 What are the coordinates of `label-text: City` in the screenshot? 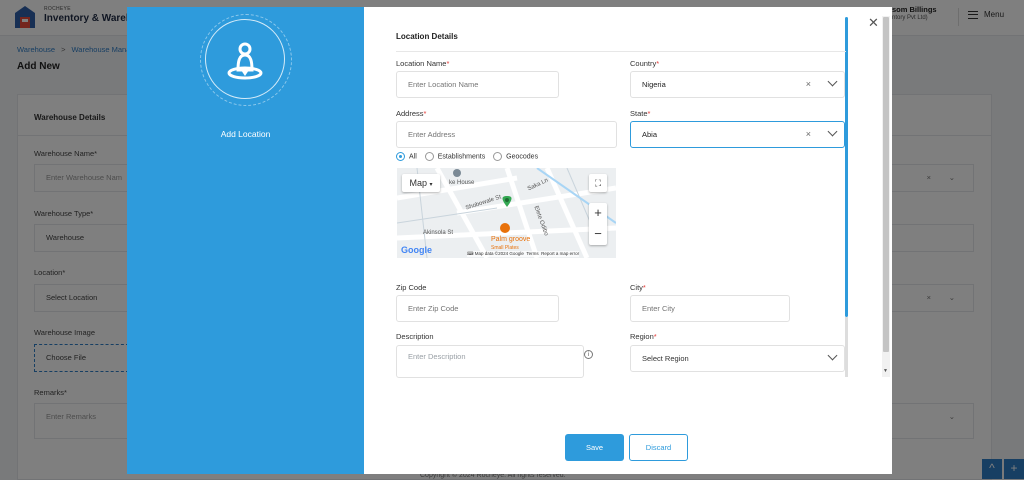 It's located at (636, 287).